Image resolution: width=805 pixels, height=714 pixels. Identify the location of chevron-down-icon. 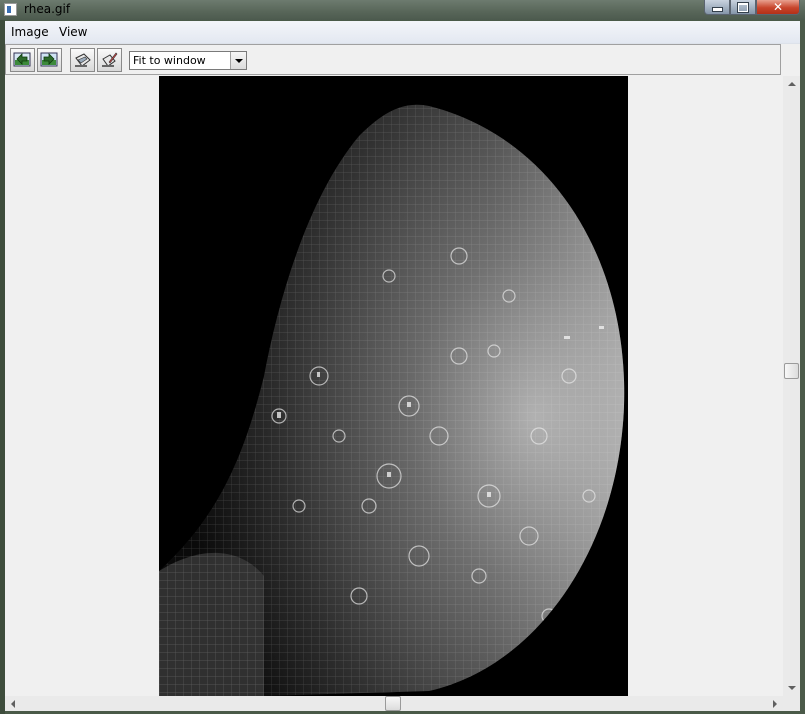
(238, 60).